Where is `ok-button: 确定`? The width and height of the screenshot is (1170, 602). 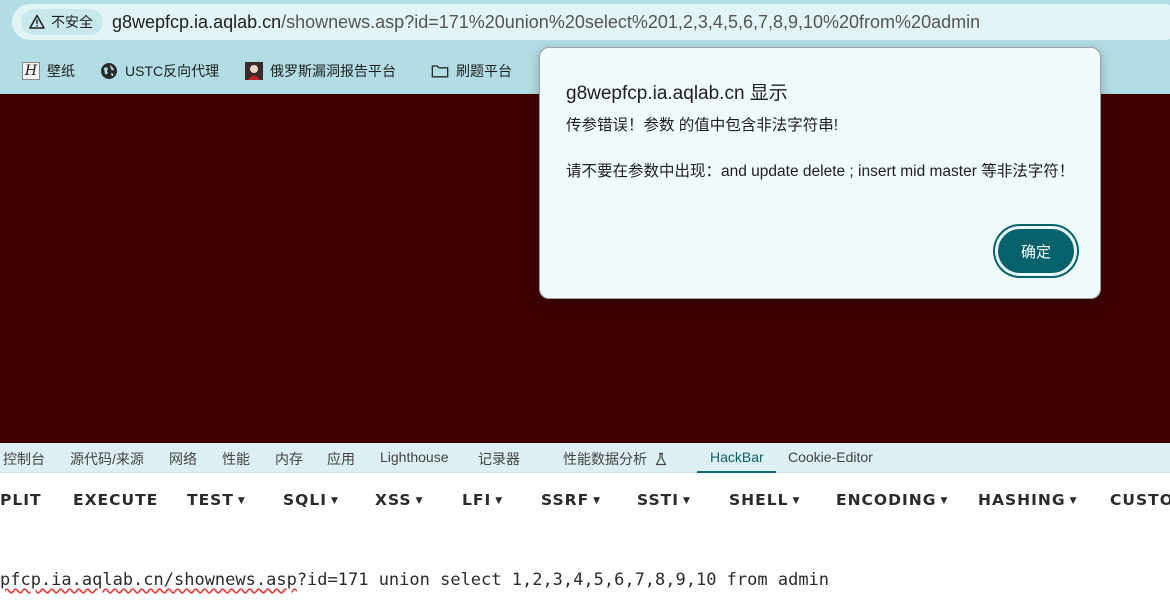
ok-button: 确定 is located at coordinates (1036, 251).